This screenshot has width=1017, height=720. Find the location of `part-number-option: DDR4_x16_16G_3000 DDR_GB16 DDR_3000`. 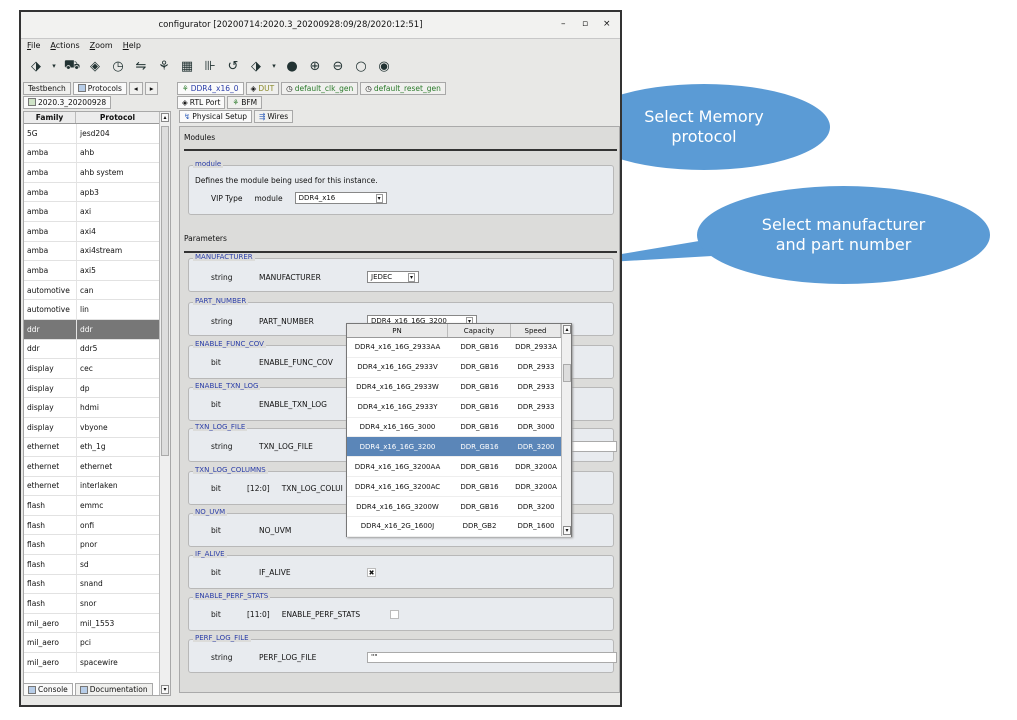

part-number-option: DDR4_x16_16G_3000 DDR_GB16 DDR_3000 is located at coordinates (459, 428).